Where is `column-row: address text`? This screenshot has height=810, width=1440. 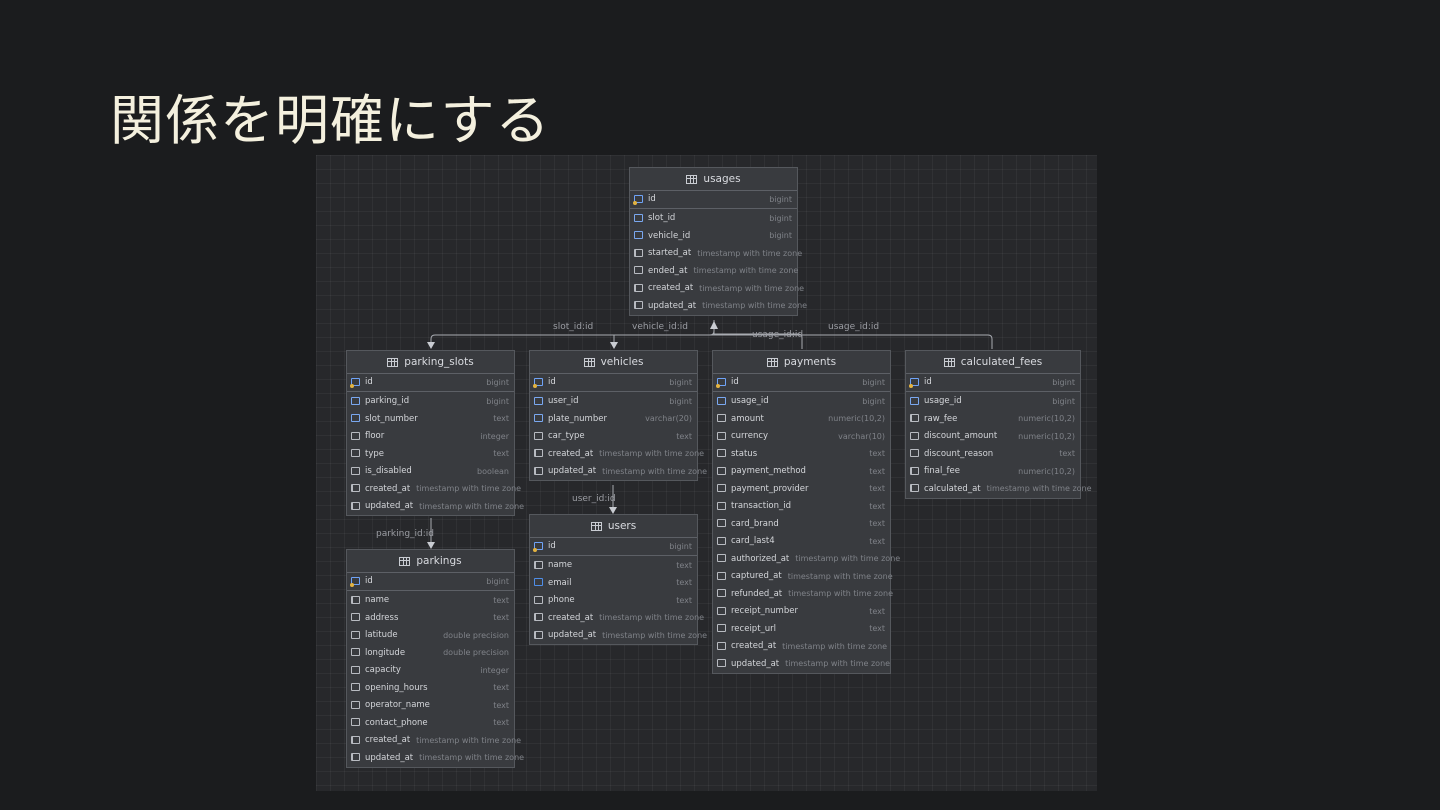 column-row: address text is located at coordinates (430, 618).